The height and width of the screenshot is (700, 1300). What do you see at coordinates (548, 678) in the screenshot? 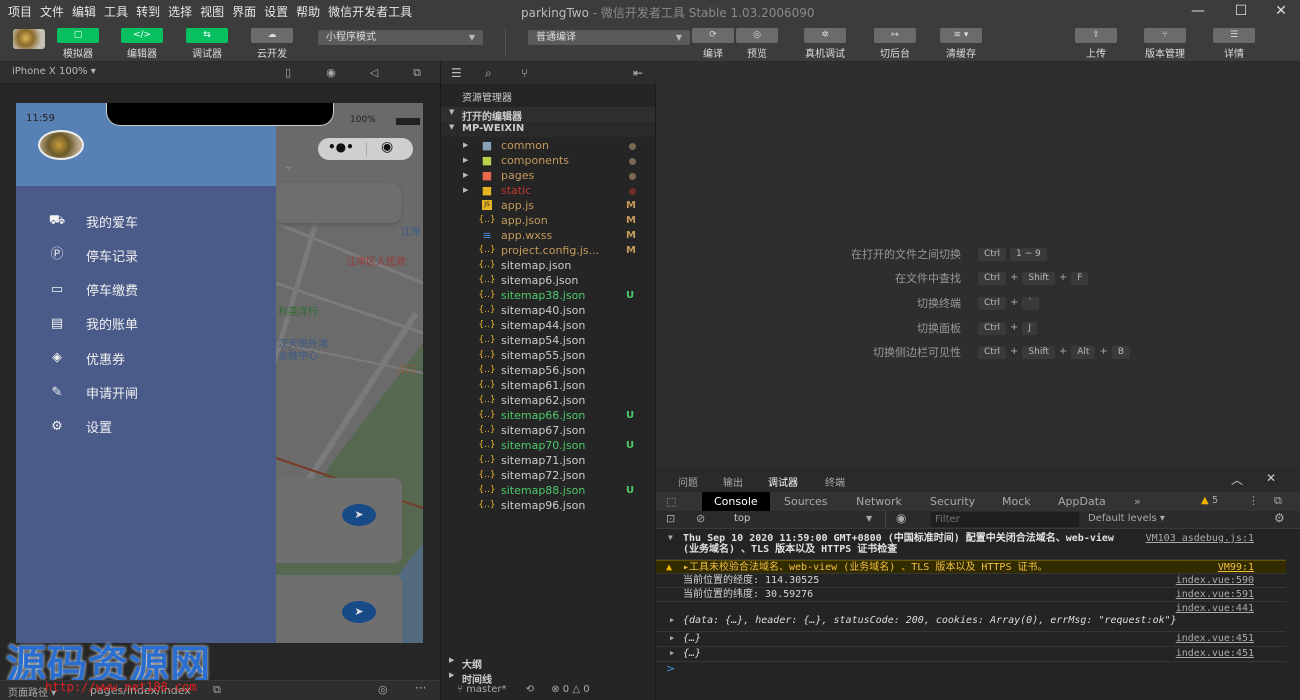
I see `timeline-section: ▶ 时间线` at bounding box center [548, 678].